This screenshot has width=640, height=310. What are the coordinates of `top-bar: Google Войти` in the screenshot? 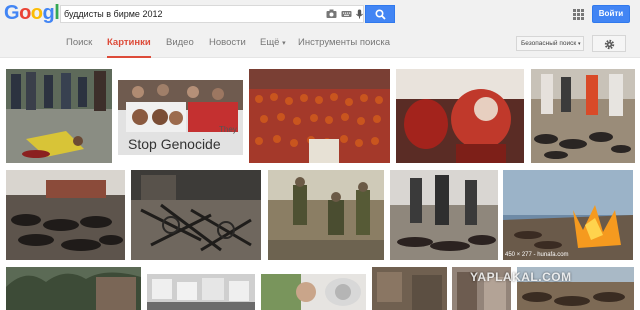 It's located at (320, 14).